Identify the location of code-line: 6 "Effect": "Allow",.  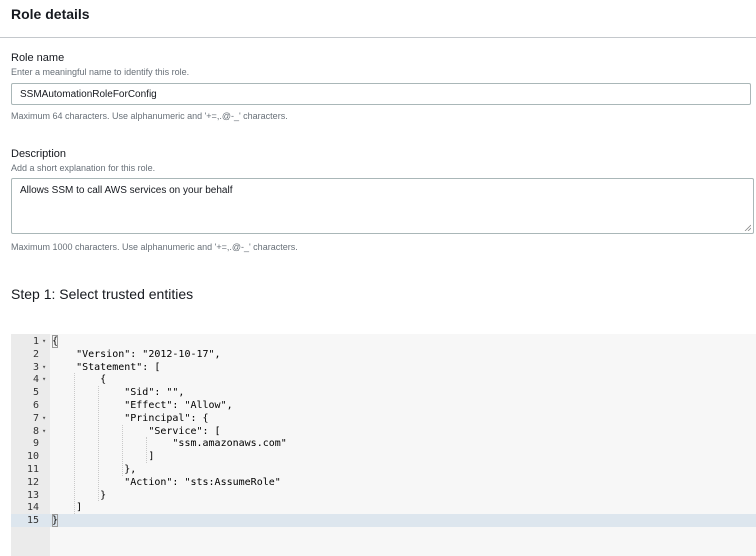
(383, 405).